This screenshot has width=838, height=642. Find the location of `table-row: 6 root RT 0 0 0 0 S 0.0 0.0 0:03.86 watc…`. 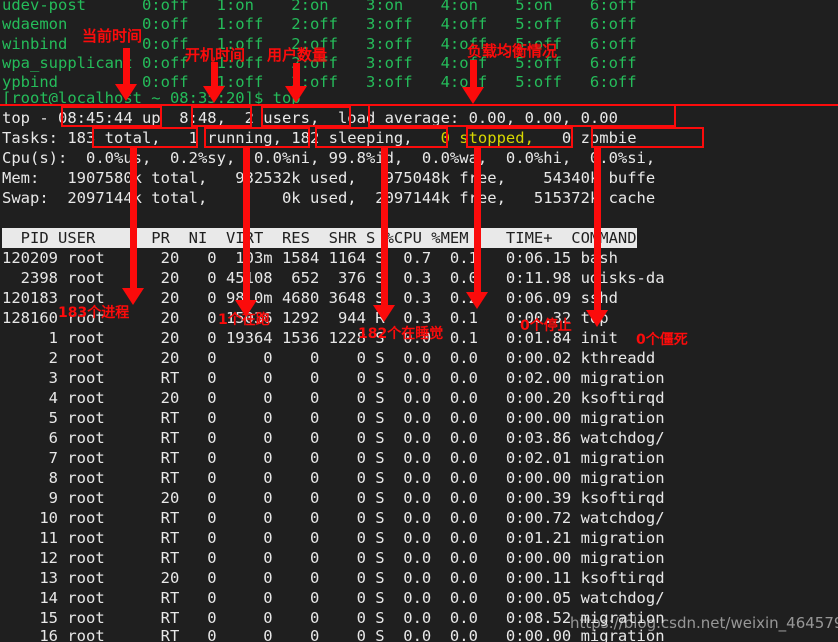

table-row: 6 root RT 0 0 0 0 S 0.0 0.0 0:03.86 watc… is located at coordinates (333, 438).